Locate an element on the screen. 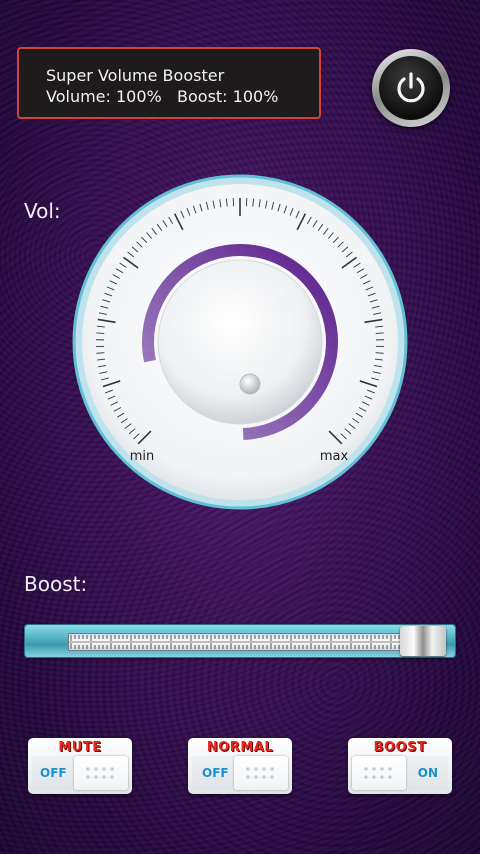 The width and height of the screenshot is (480, 854). status-line: Volume: 100% Boost: 100% is located at coordinates (182, 96).